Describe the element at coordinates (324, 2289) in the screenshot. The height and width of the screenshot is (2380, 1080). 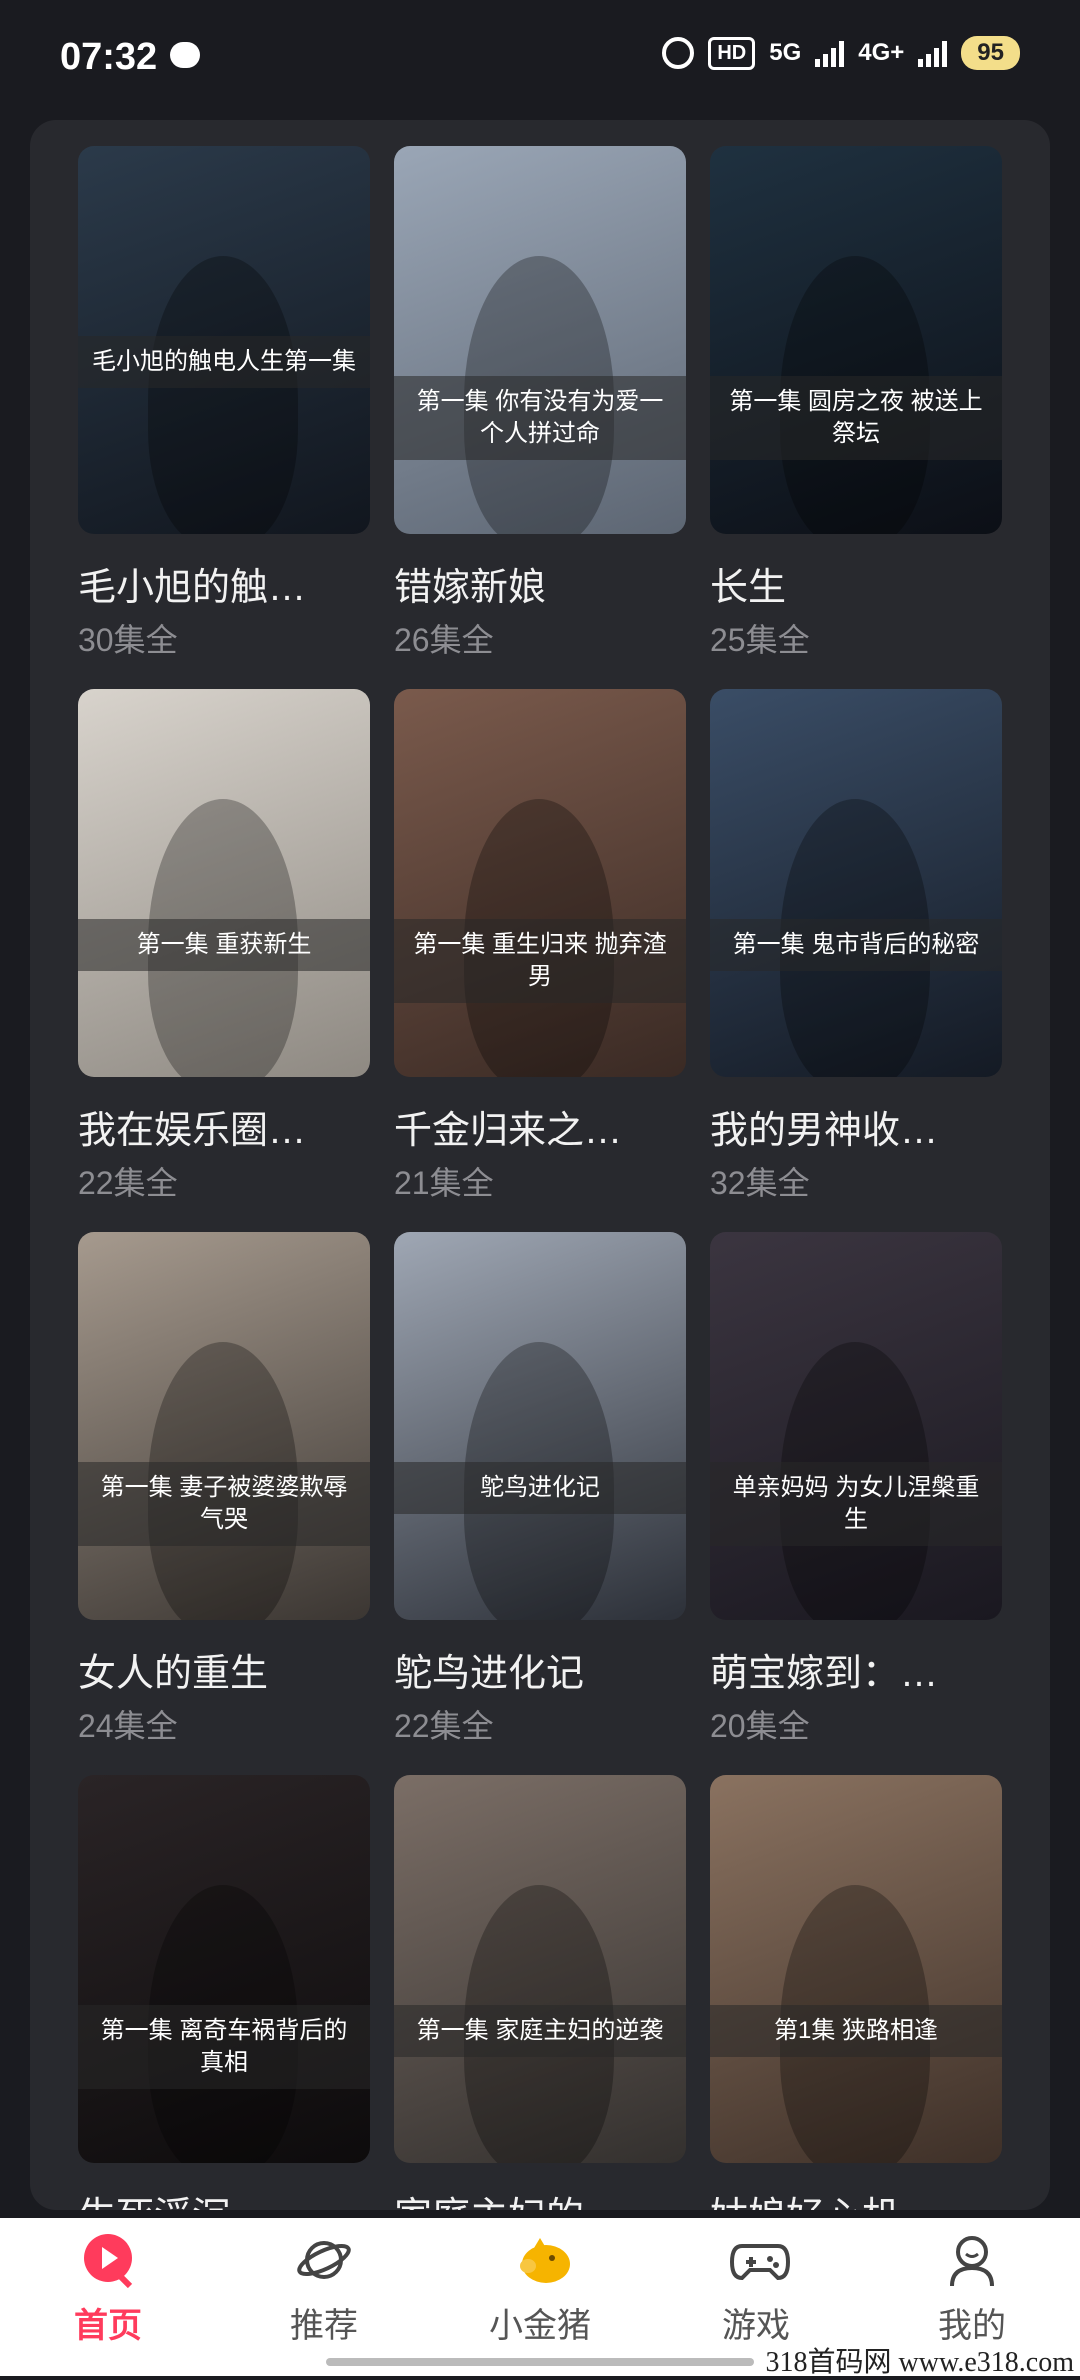
I see `nav-recommend: 推荐` at that location.